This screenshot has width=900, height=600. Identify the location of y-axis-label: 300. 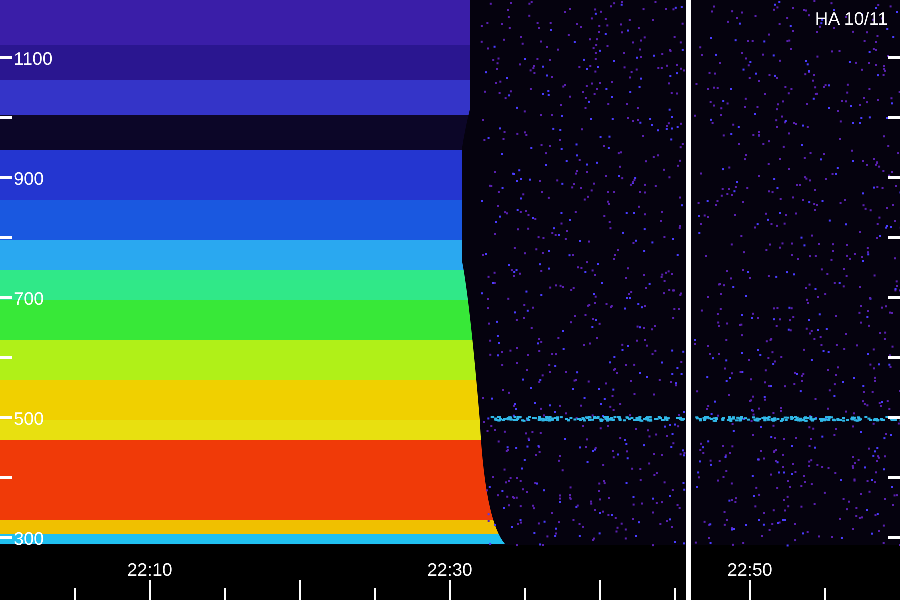
(29, 539).